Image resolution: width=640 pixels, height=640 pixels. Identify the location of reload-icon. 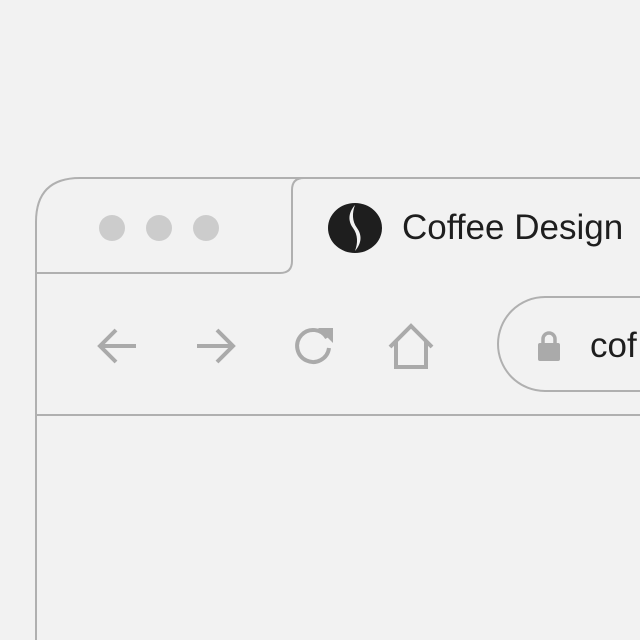
(313, 346).